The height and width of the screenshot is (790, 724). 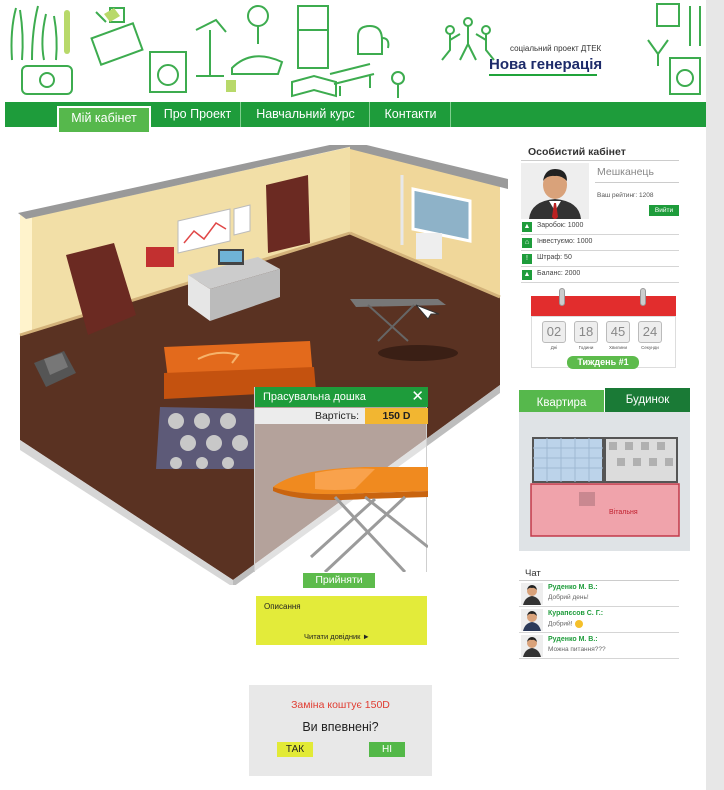 What do you see at coordinates (554, 347) in the screenshot?
I see `digit-label: Дні` at bounding box center [554, 347].